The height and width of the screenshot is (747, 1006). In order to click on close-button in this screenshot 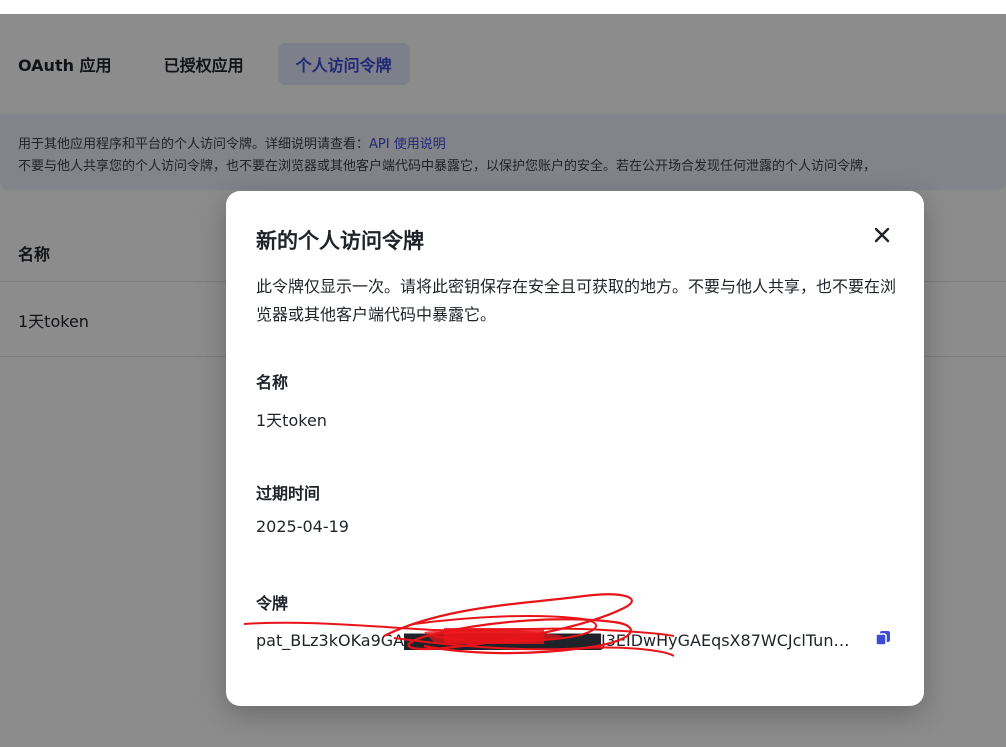, I will do `click(882, 235)`.